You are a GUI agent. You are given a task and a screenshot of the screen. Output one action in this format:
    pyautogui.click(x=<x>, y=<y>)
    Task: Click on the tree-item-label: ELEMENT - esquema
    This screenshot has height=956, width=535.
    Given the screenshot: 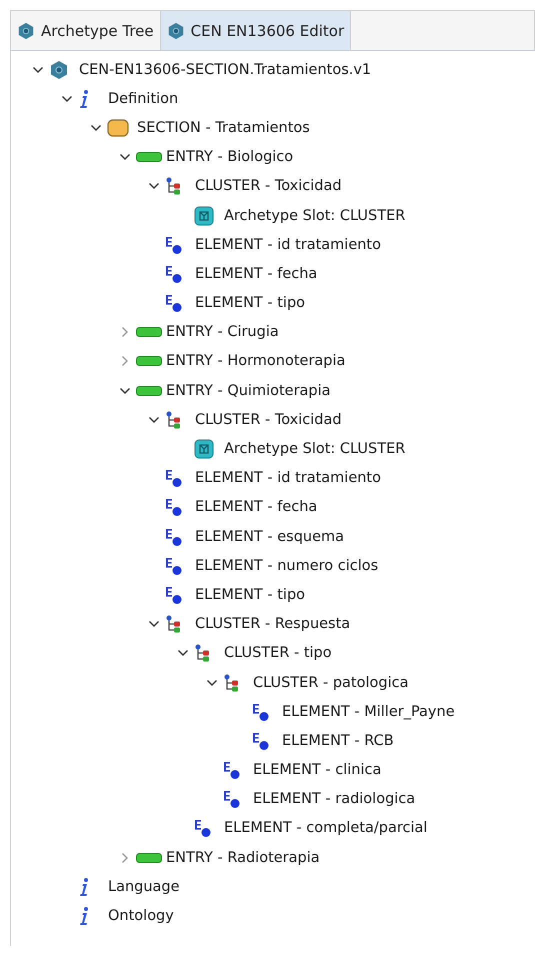 What is the action you would take?
    pyautogui.click(x=267, y=536)
    